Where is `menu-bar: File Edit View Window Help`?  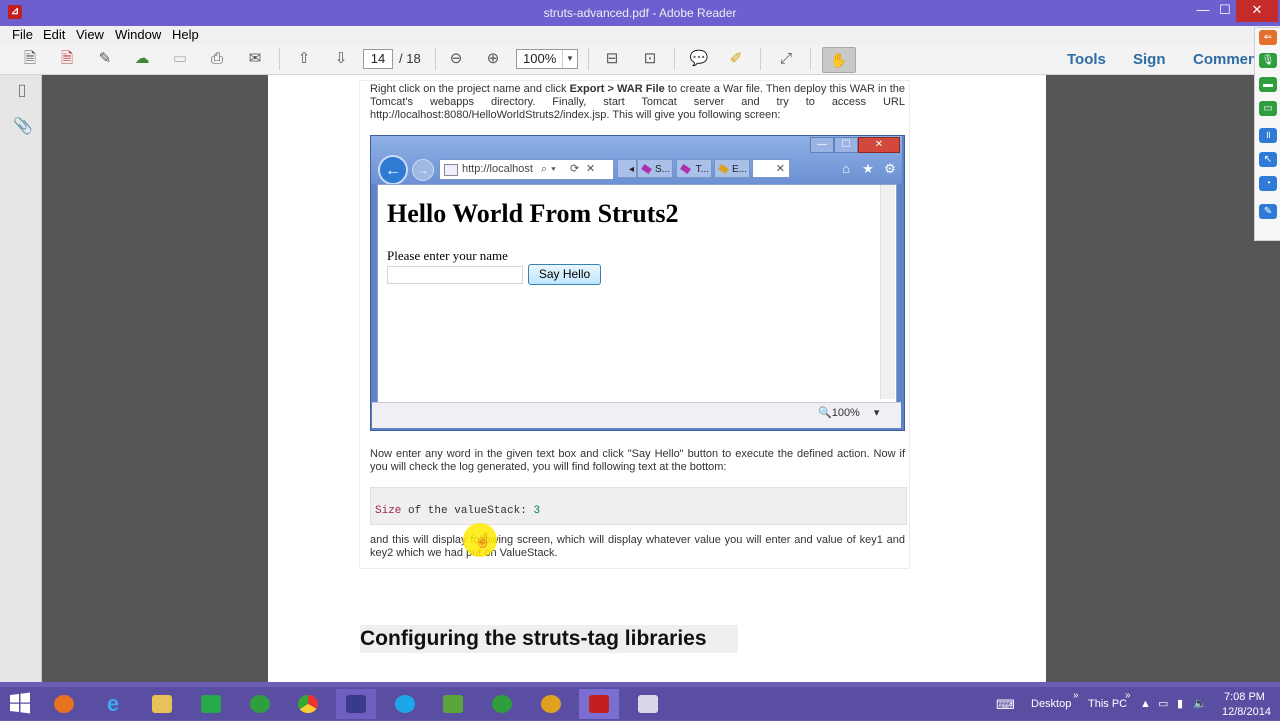
menu-bar: File Edit View Window Help is located at coordinates (640, 35).